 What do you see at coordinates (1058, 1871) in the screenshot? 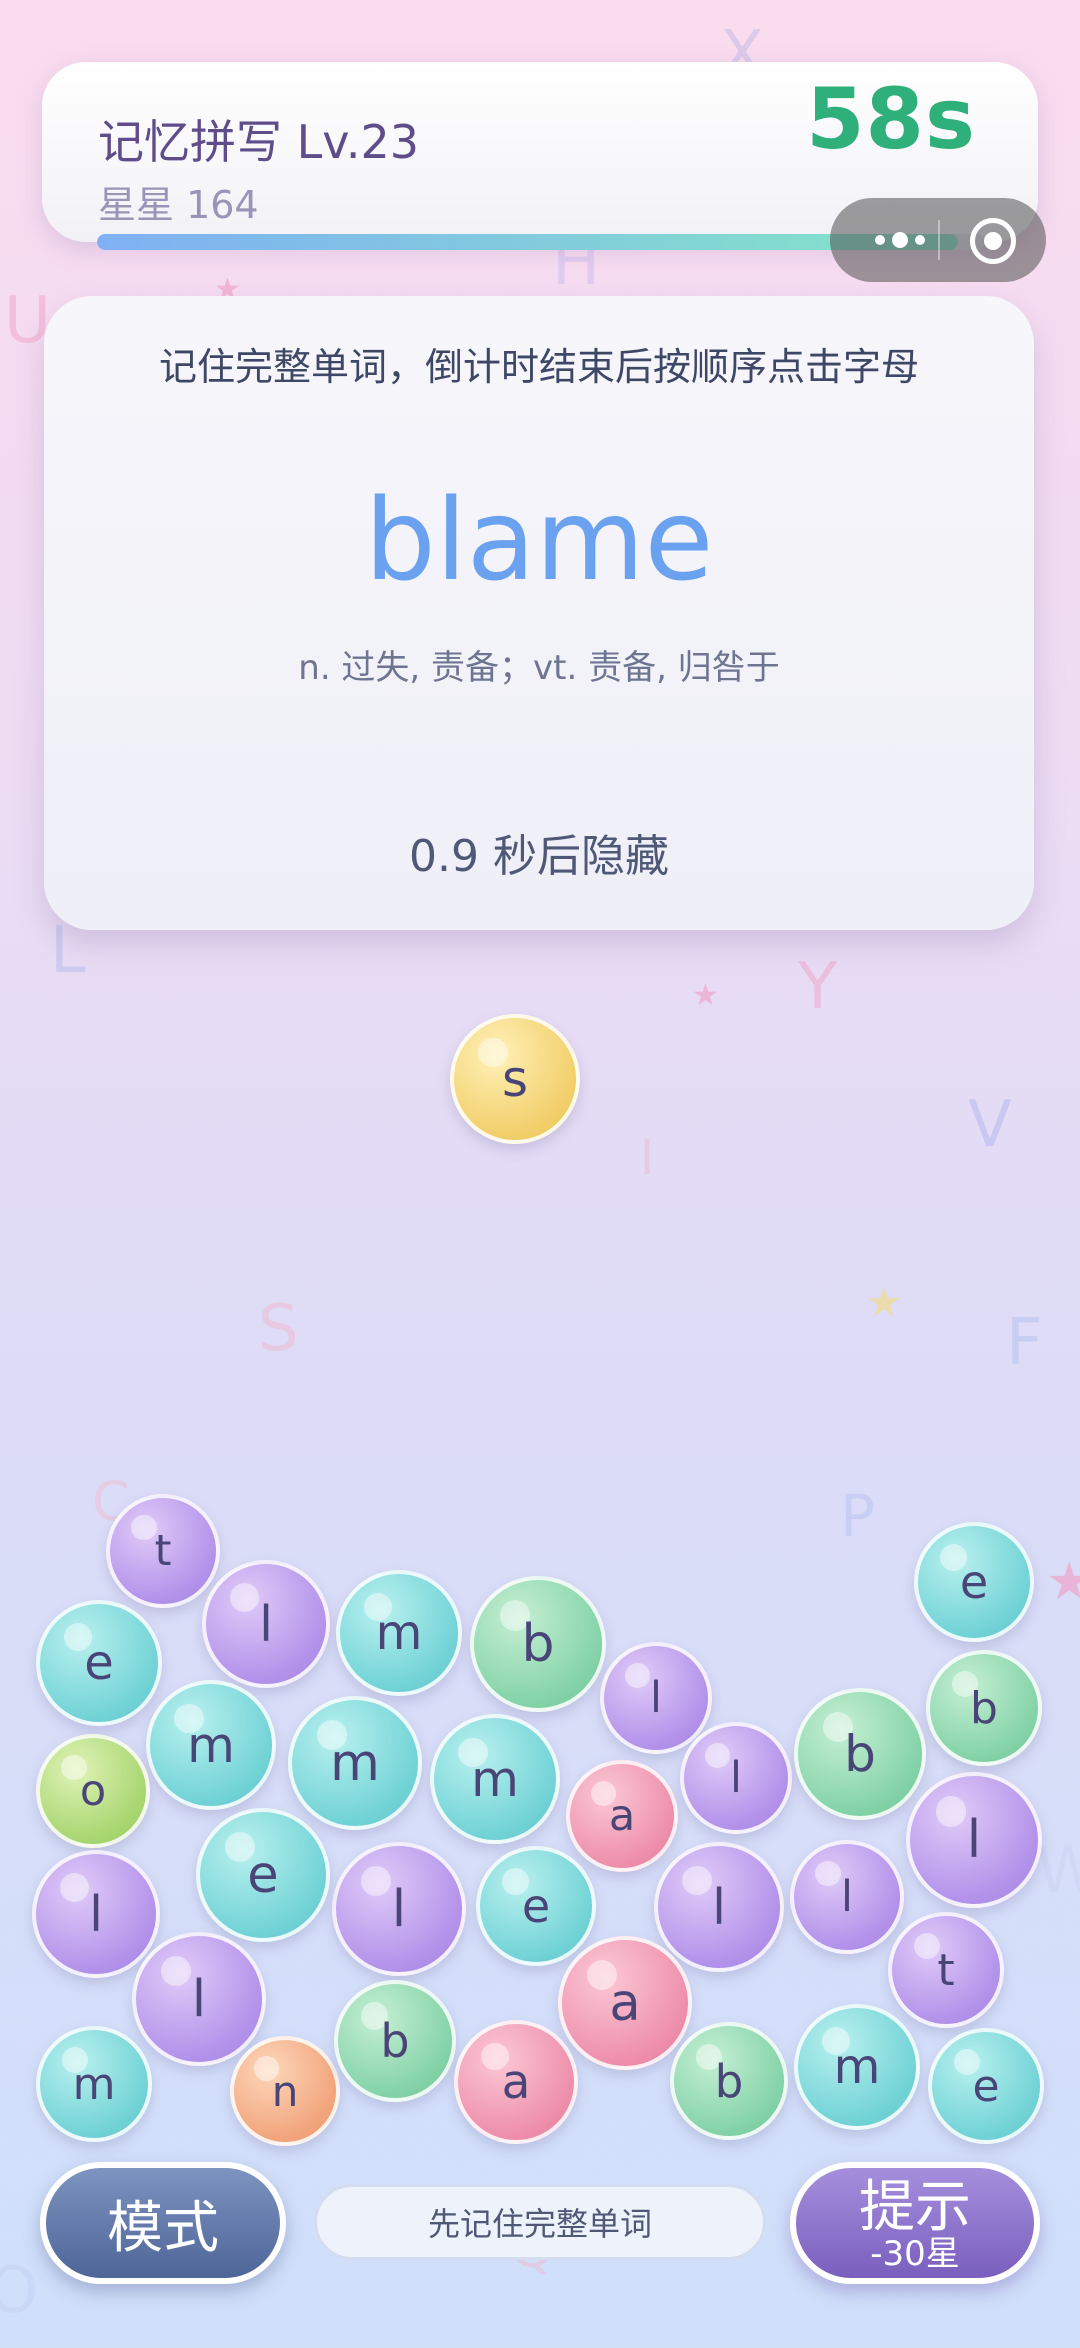
I see `bg-letter: W` at bounding box center [1058, 1871].